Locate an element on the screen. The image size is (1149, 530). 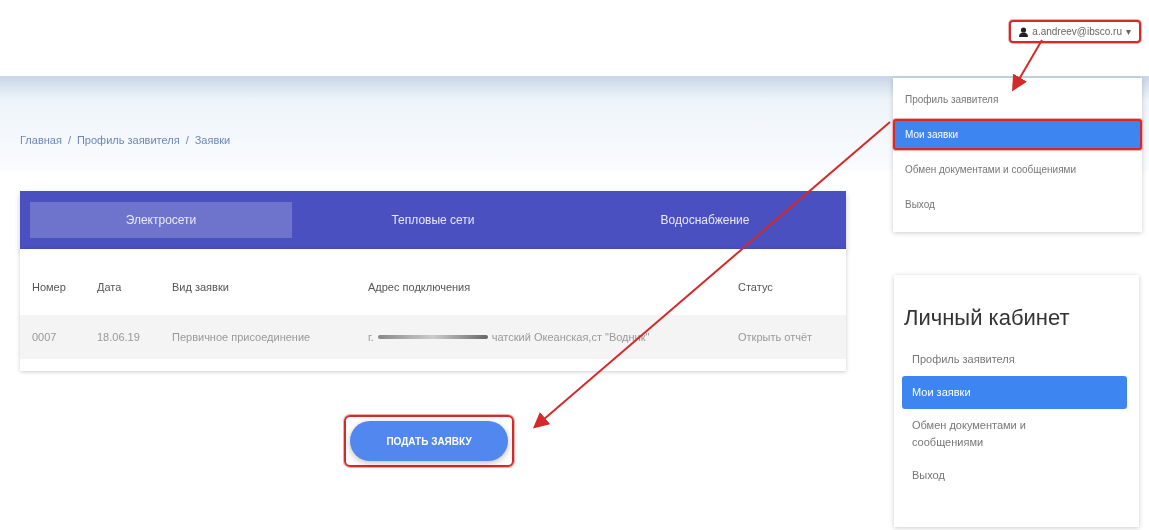
tab: Водоснабжение is located at coordinates (705, 220).